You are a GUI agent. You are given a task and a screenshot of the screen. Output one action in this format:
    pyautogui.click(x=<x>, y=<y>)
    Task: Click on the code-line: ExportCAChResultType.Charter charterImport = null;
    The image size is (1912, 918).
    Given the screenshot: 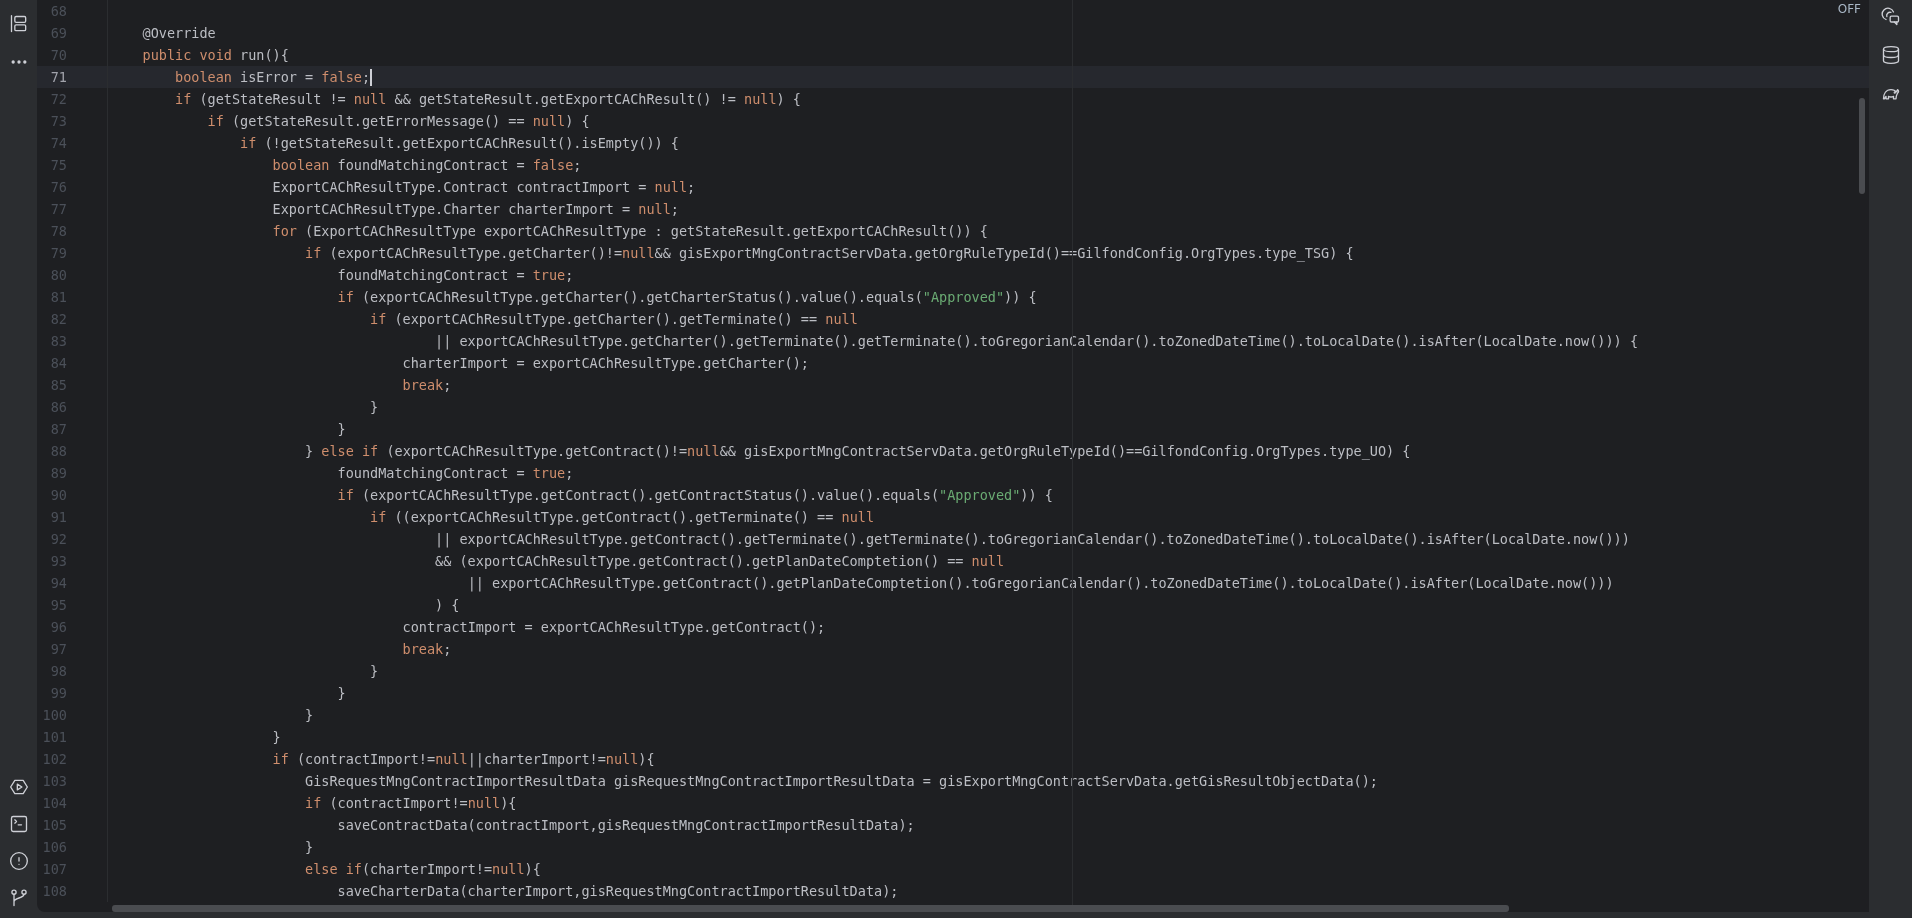 What is the action you would take?
    pyautogui.click(x=475, y=209)
    